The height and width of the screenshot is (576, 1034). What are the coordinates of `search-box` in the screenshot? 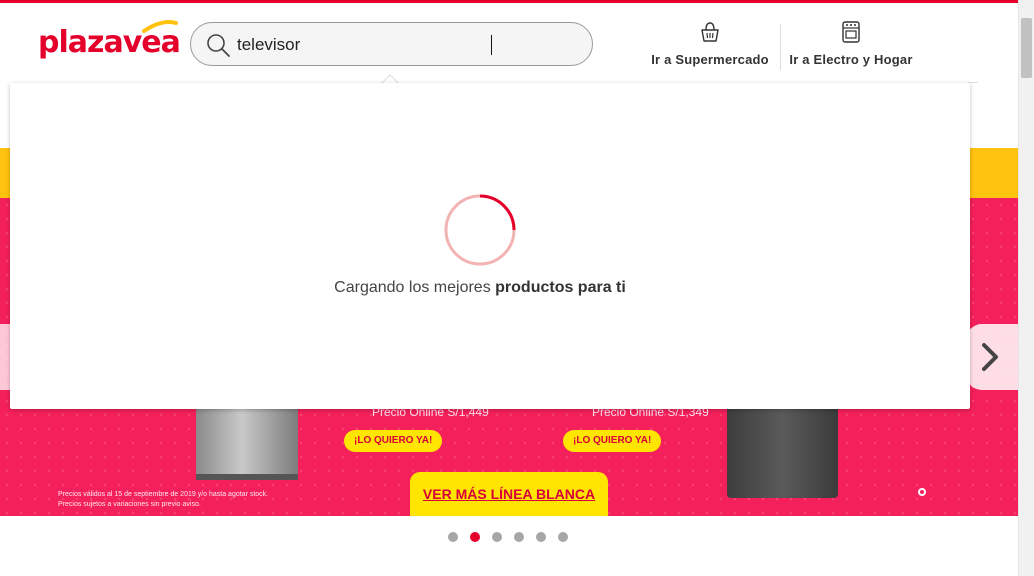 It's located at (391, 44).